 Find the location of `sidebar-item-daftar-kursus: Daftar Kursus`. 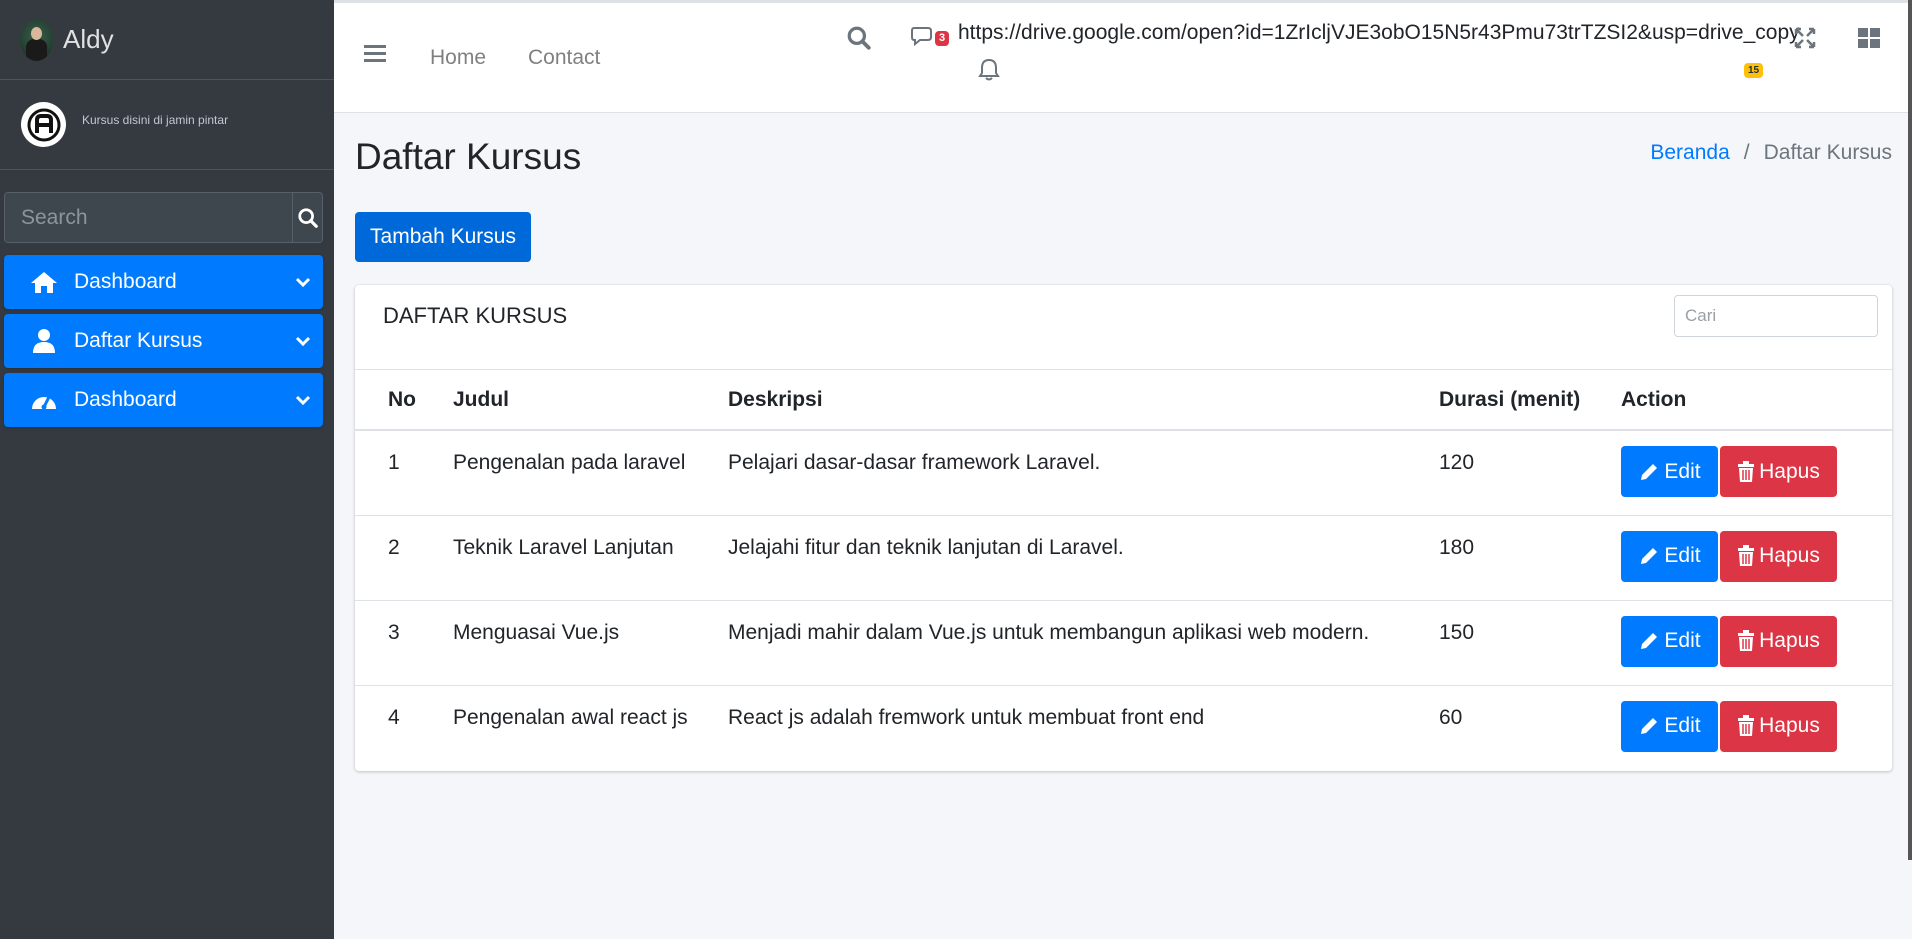

sidebar-item-daftar-kursus: Daftar Kursus is located at coordinates (163, 341).